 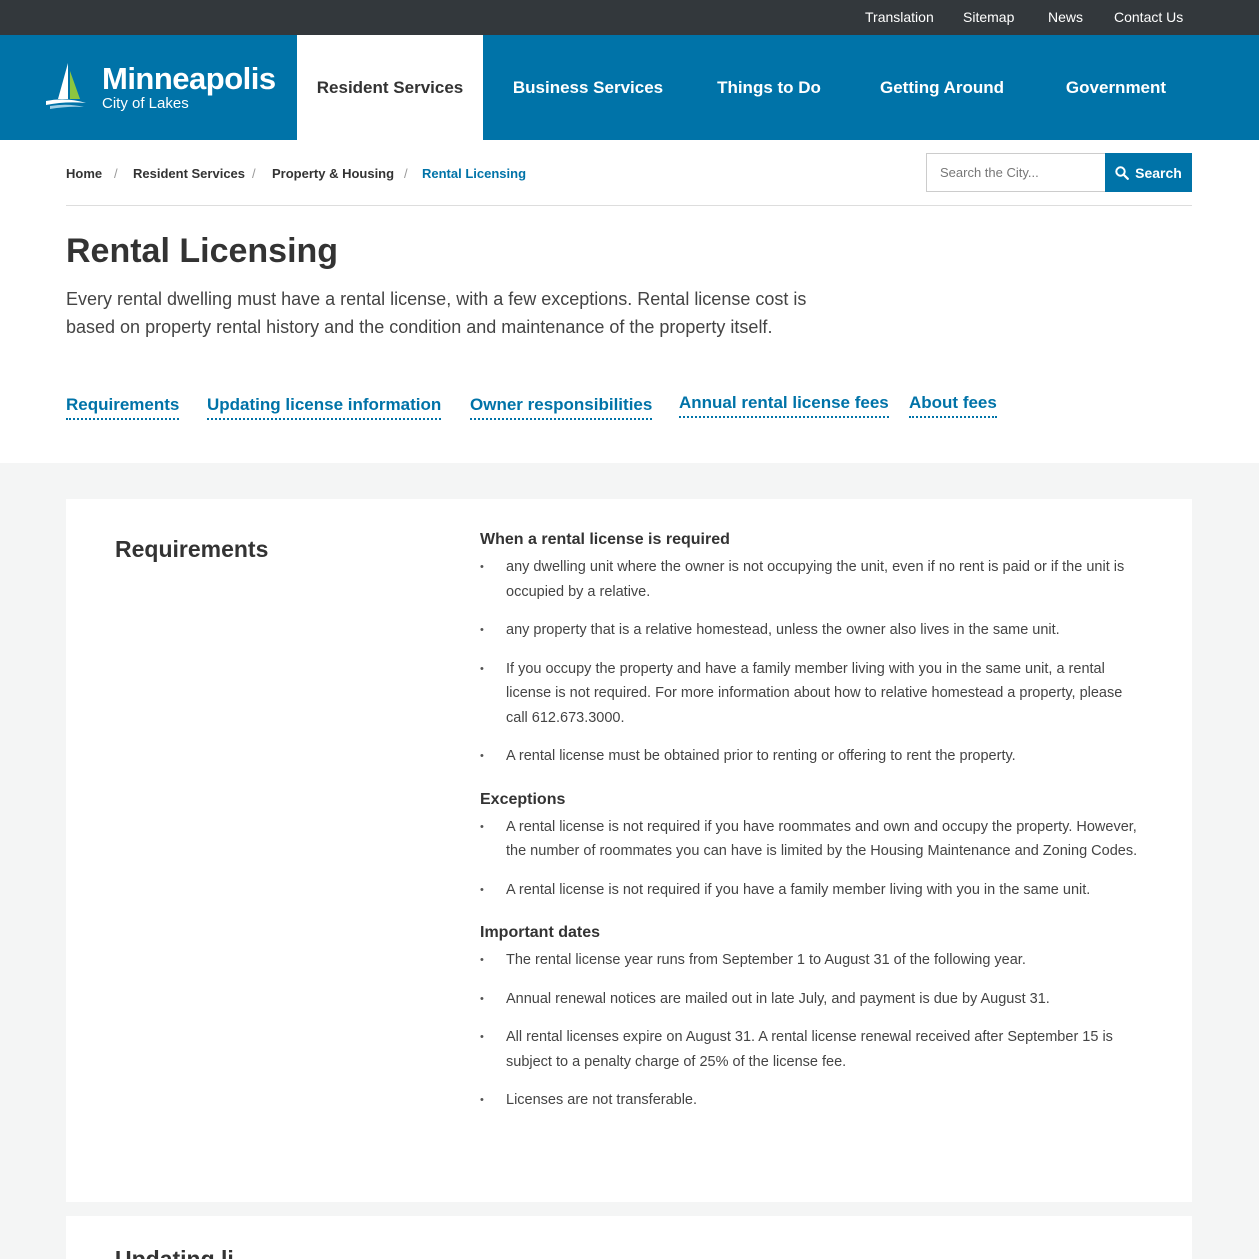 I want to click on jump-link-updating-license: Updating license information, so click(x=324, y=407).